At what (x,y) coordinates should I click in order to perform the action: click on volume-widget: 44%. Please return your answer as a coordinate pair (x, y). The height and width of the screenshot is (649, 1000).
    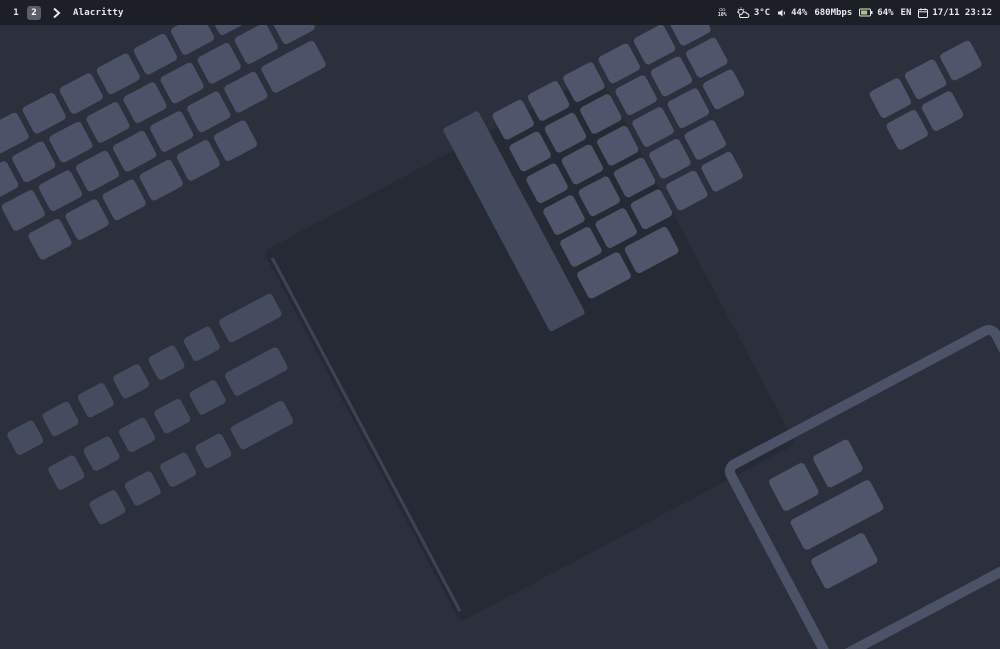
    Looking at the image, I should click on (792, 13).